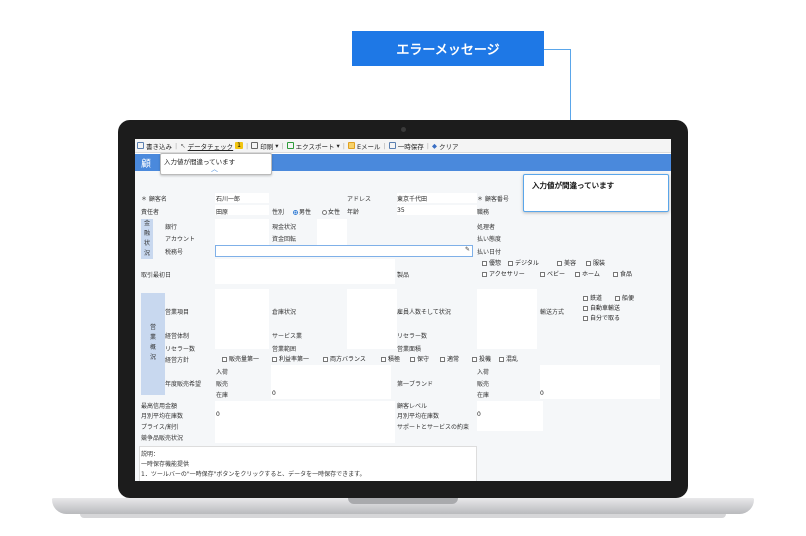  What do you see at coordinates (162, 438) in the screenshot?
I see `competitor-label: 競争品販売状況` at bounding box center [162, 438].